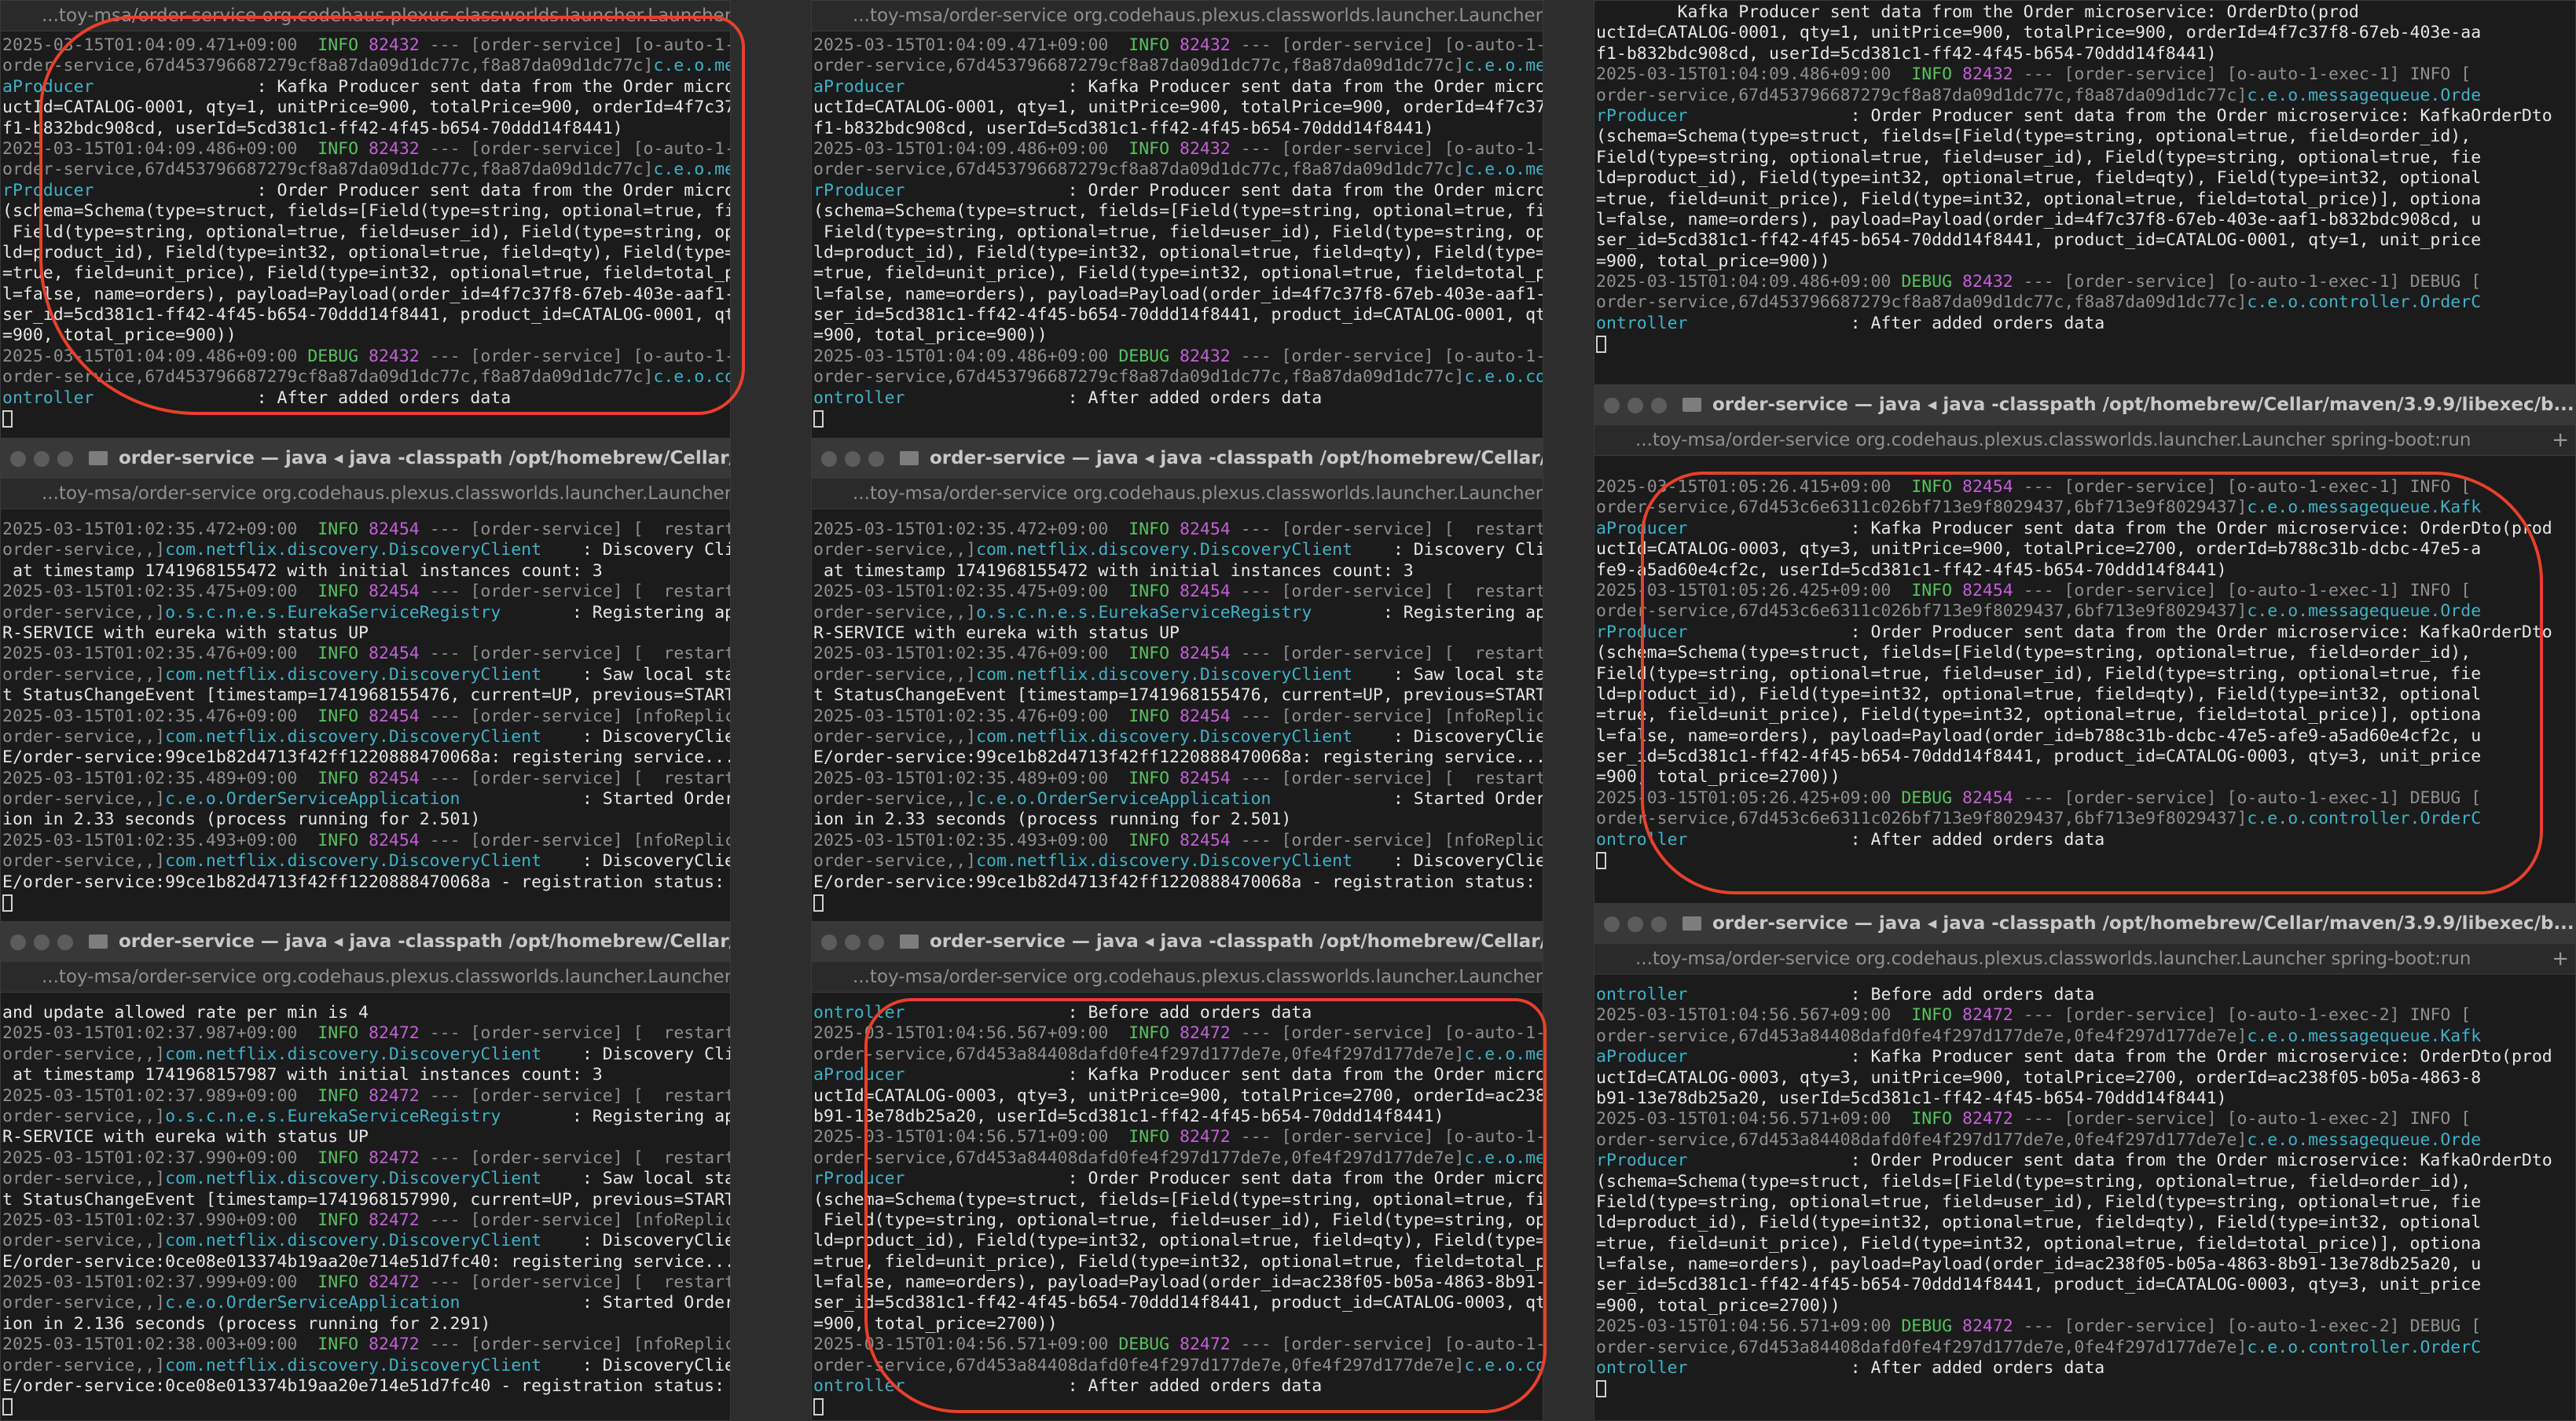 The image size is (2576, 1421). What do you see at coordinates (1896, 839) in the screenshot?
I see `log-message: : After added orders data` at bounding box center [1896, 839].